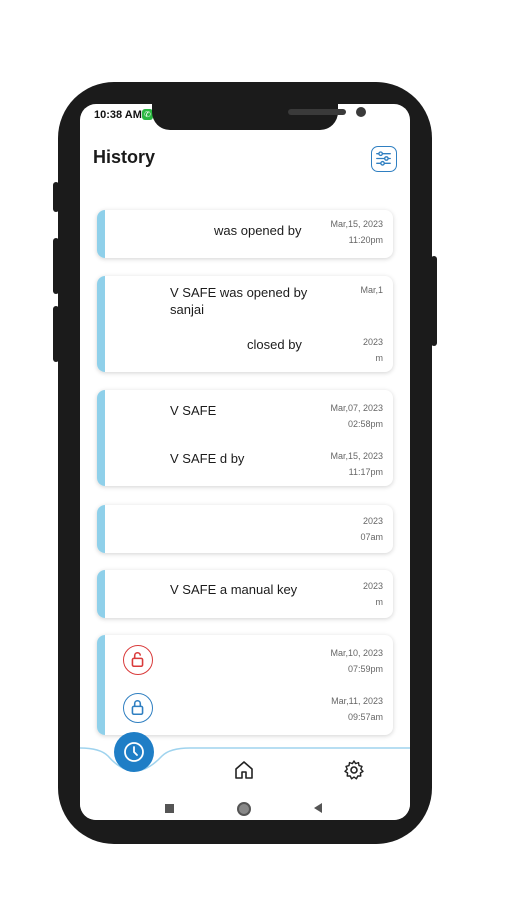  What do you see at coordinates (245, 350) in the screenshot?
I see `history-entry: closed by 2023 m` at bounding box center [245, 350].